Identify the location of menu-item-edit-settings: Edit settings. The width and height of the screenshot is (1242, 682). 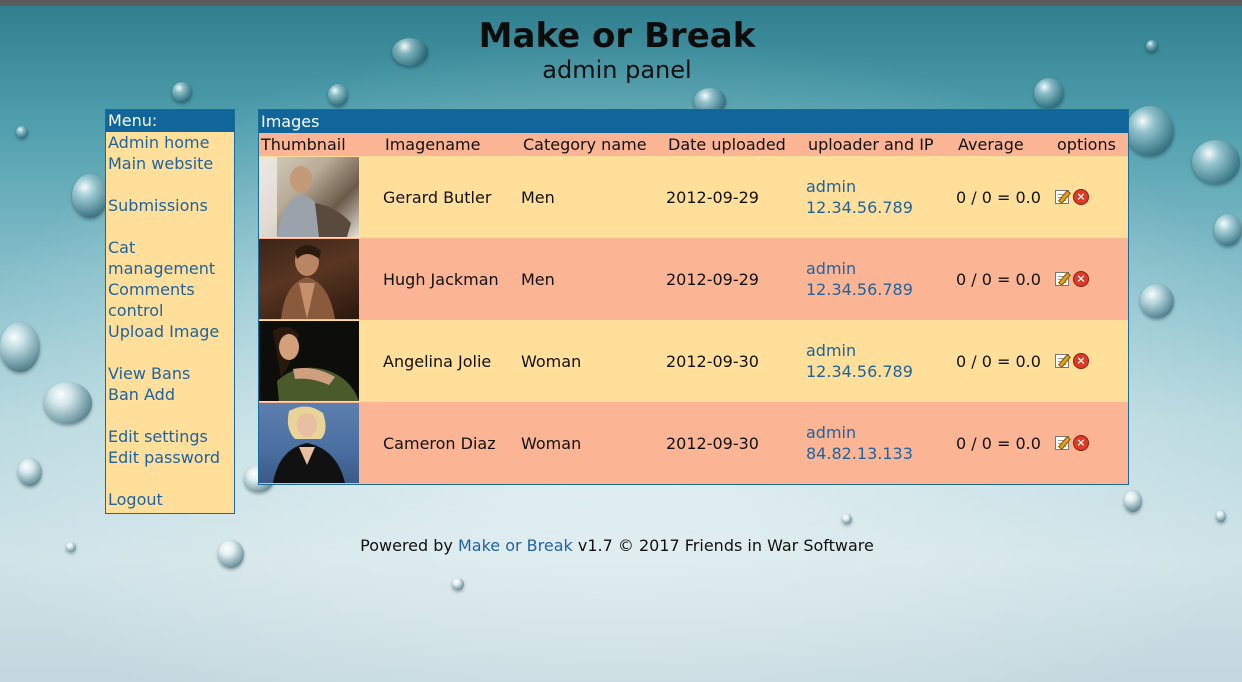
(171, 436).